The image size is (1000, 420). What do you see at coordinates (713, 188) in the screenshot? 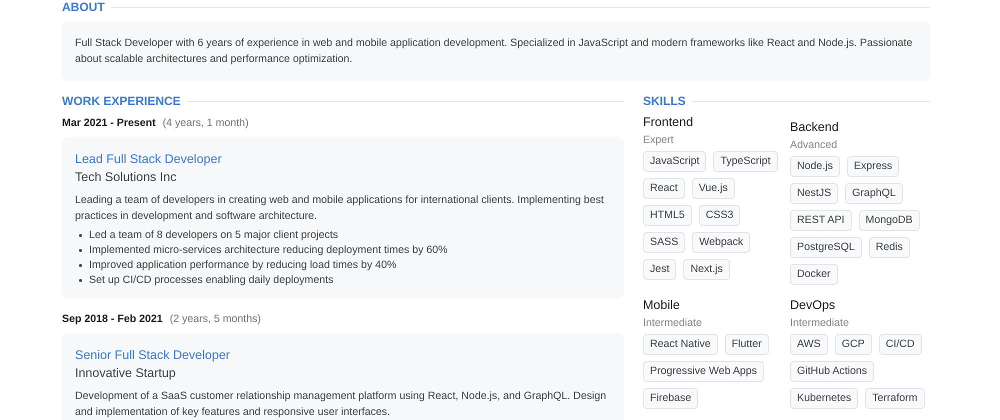
I see `skill-tag: Vue.js` at bounding box center [713, 188].